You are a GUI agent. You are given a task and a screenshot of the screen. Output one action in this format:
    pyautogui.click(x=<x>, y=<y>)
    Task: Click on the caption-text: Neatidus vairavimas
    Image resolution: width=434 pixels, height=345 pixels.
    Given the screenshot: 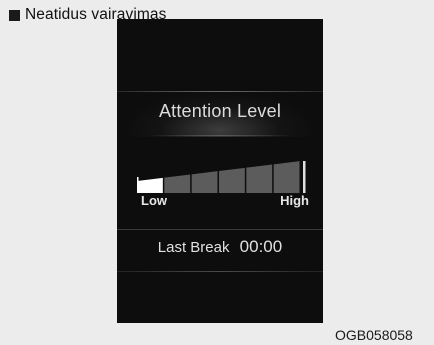 What is the action you would take?
    pyautogui.click(x=96, y=14)
    